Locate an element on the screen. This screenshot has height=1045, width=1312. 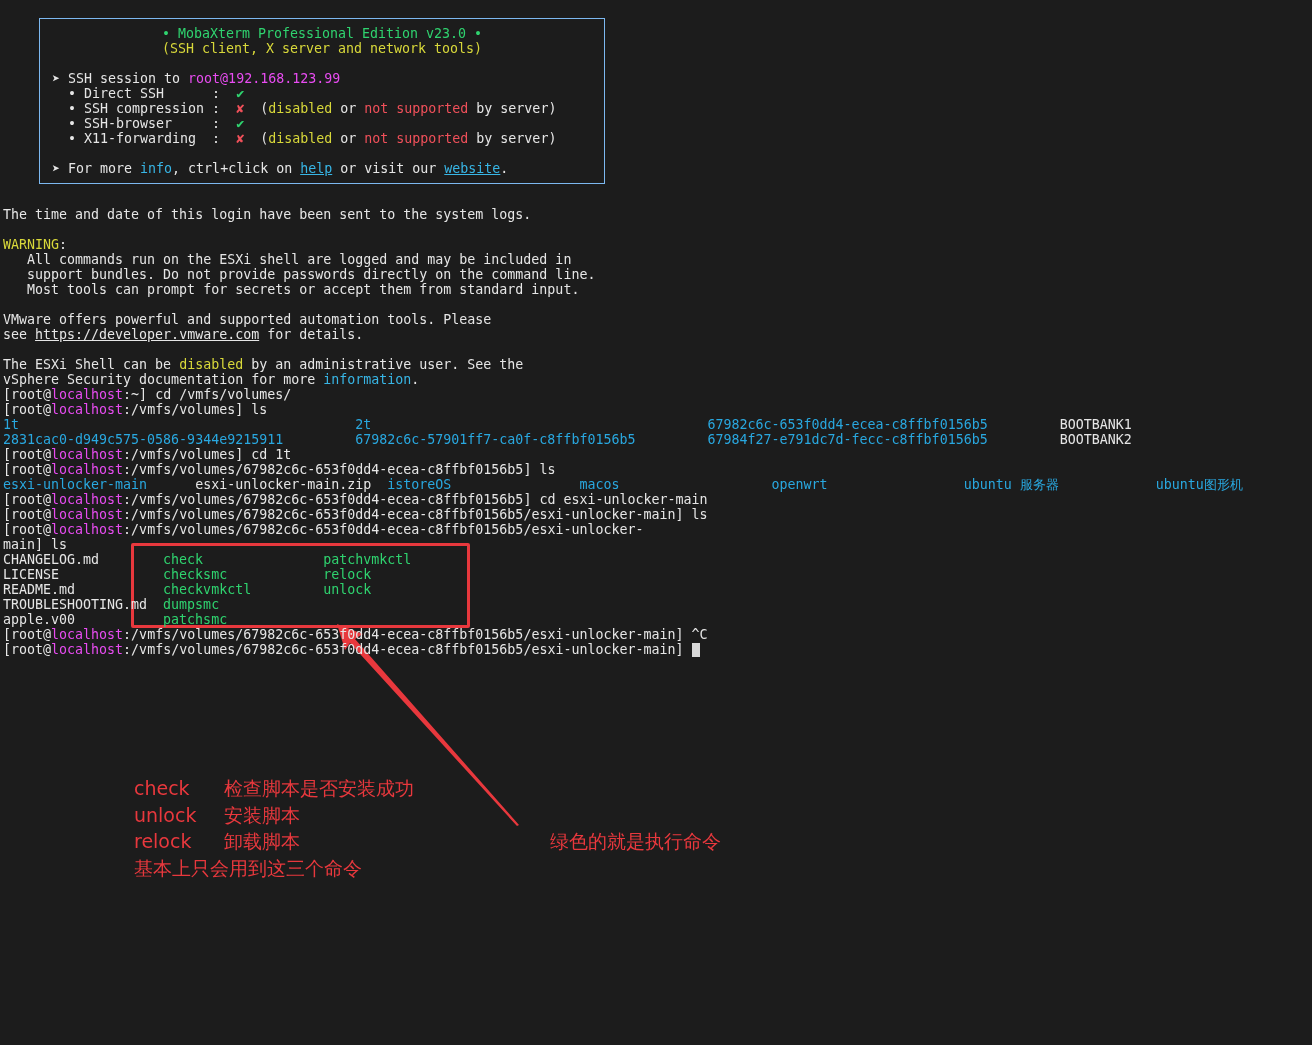
note-description: 安装脚本 is located at coordinates (262, 815).